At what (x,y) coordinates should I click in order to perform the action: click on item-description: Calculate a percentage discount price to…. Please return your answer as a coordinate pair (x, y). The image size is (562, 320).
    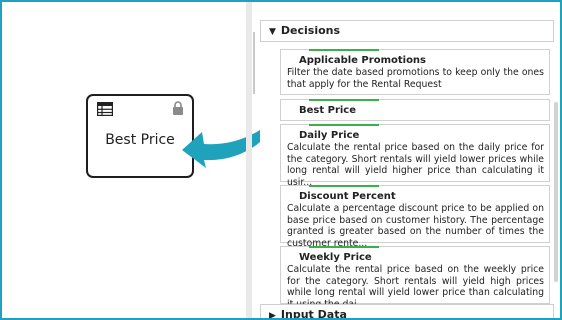
    Looking at the image, I should click on (415, 226).